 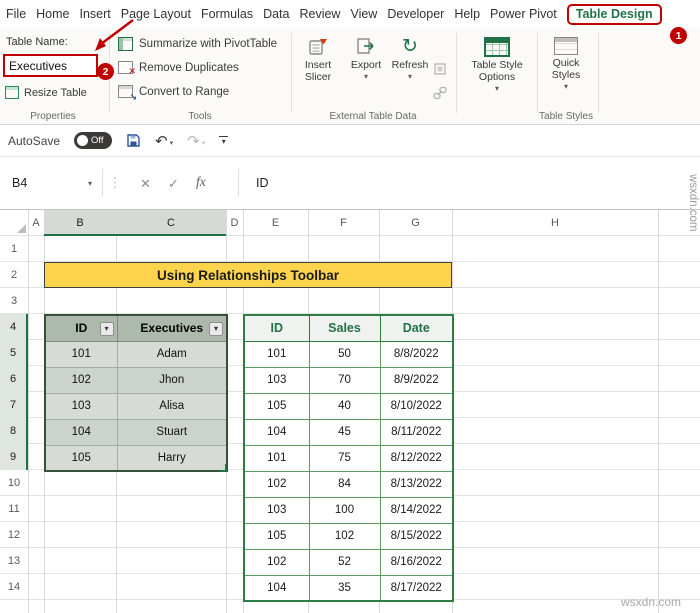 What do you see at coordinates (115, 182) in the screenshot?
I see `drag-handle-icon: ⋮` at bounding box center [115, 182].